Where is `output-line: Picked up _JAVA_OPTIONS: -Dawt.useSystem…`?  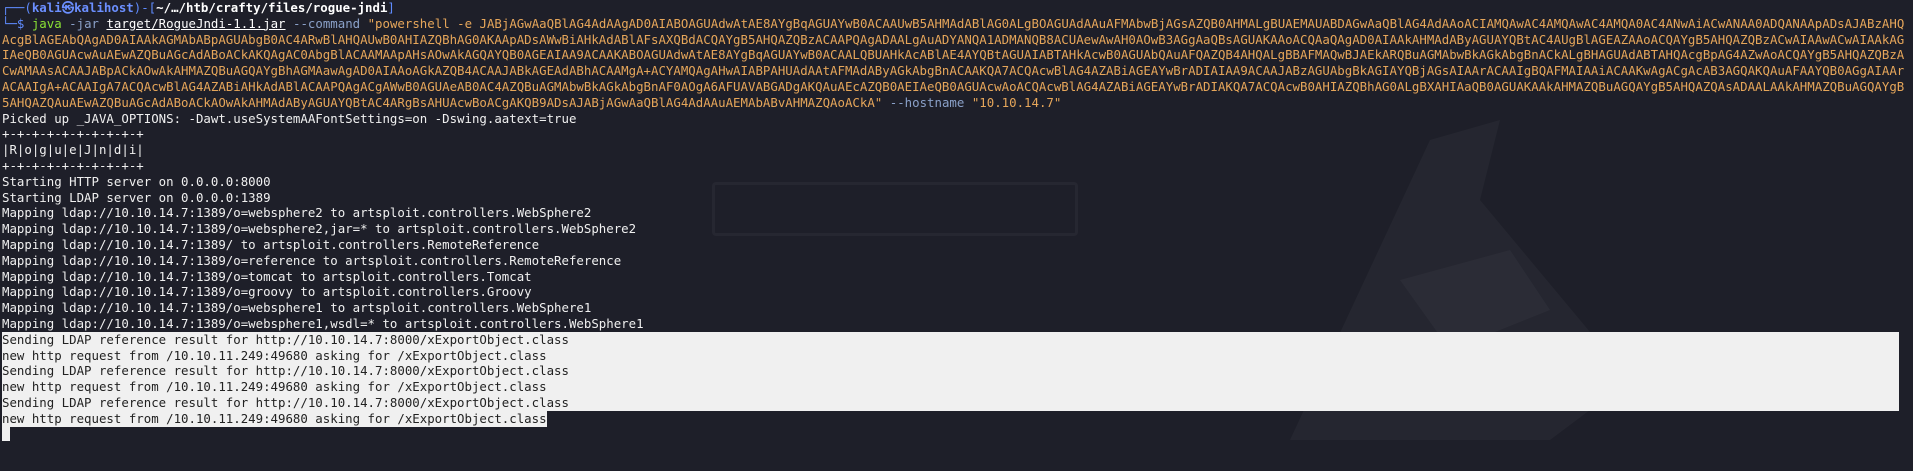
output-line: Picked up _JAVA_OPTIONS: -Dawt.useSystem… is located at coordinates (289, 118).